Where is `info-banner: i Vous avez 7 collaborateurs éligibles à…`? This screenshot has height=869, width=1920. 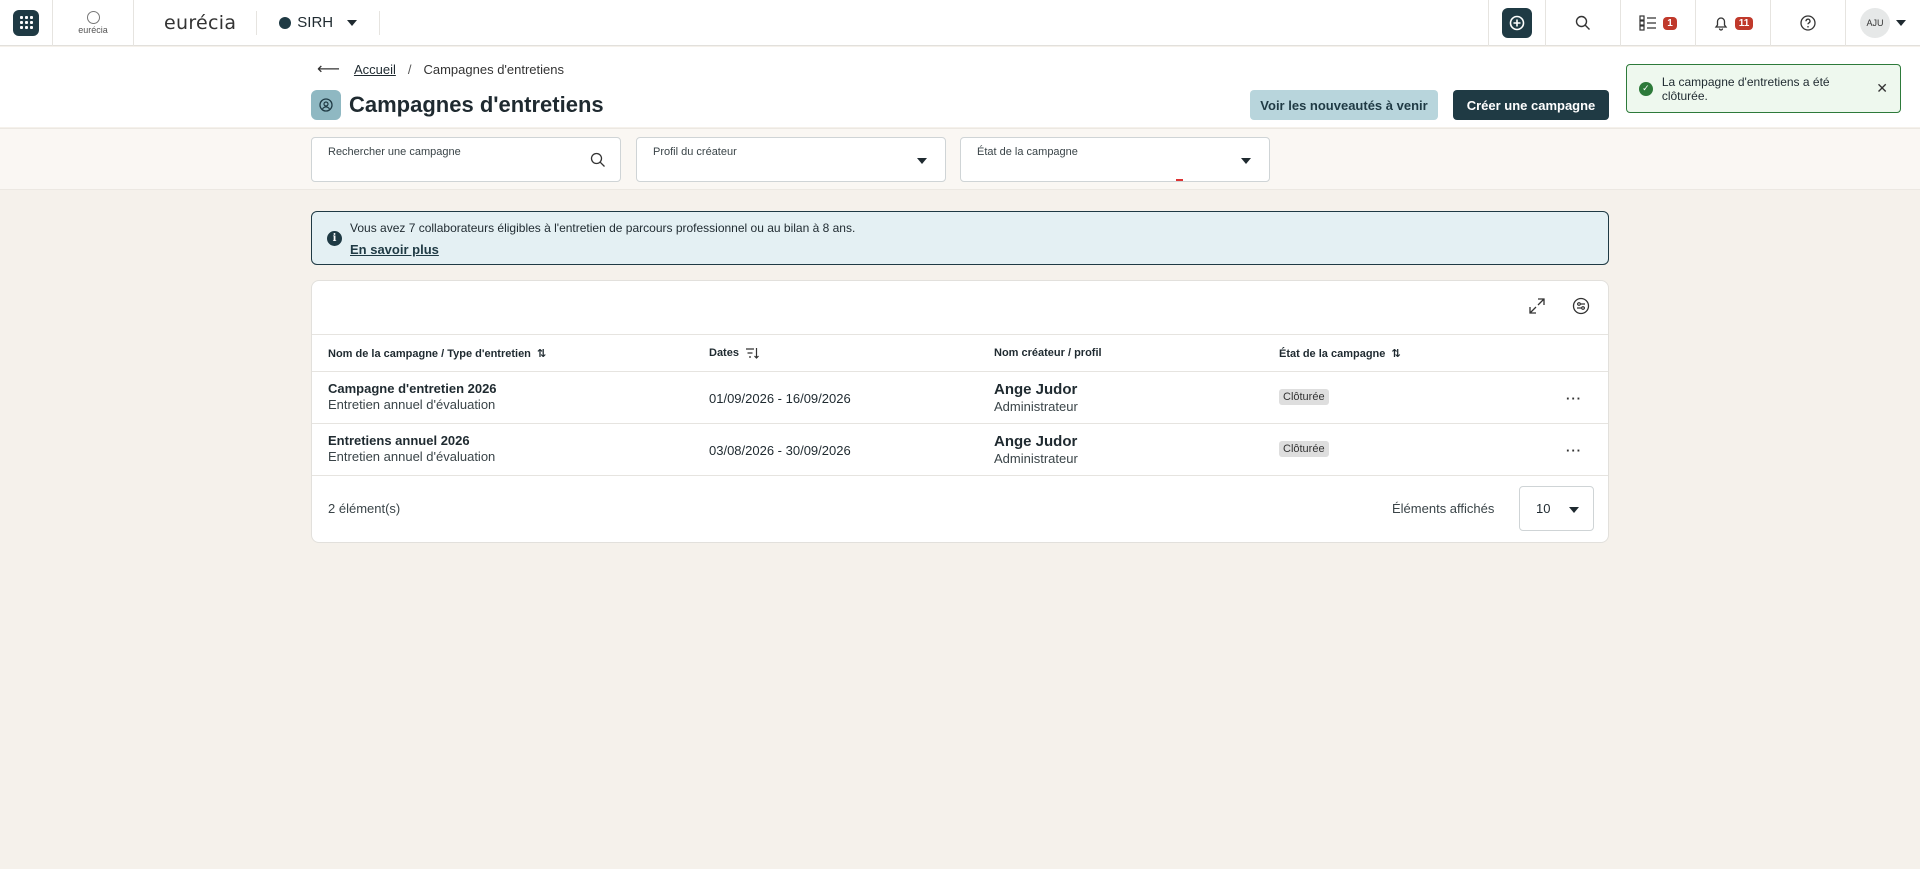
info-banner: i Vous avez 7 collaborateurs éligibles à… is located at coordinates (960, 238).